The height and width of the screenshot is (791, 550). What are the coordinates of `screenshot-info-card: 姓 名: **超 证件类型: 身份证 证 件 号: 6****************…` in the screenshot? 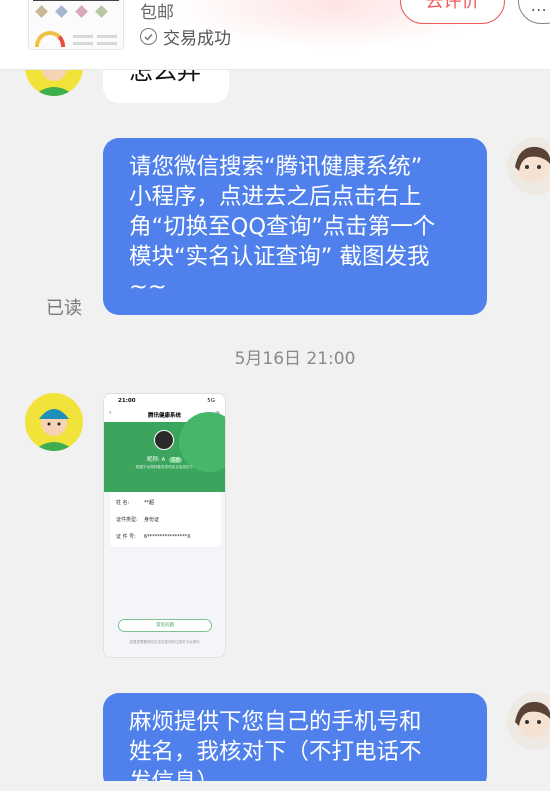 It's located at (165, 519).